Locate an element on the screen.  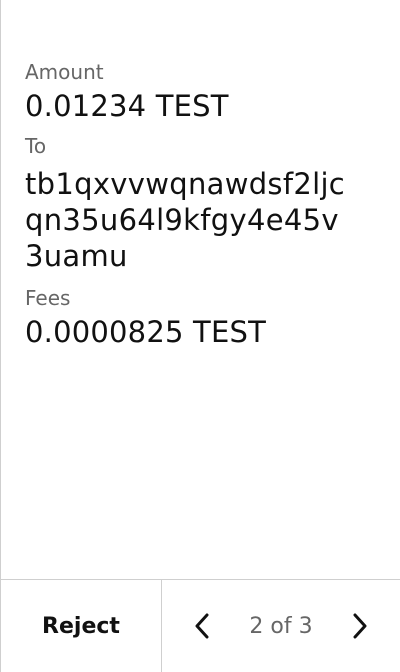
chevron-left-icon is located at coordinates (202, 626).